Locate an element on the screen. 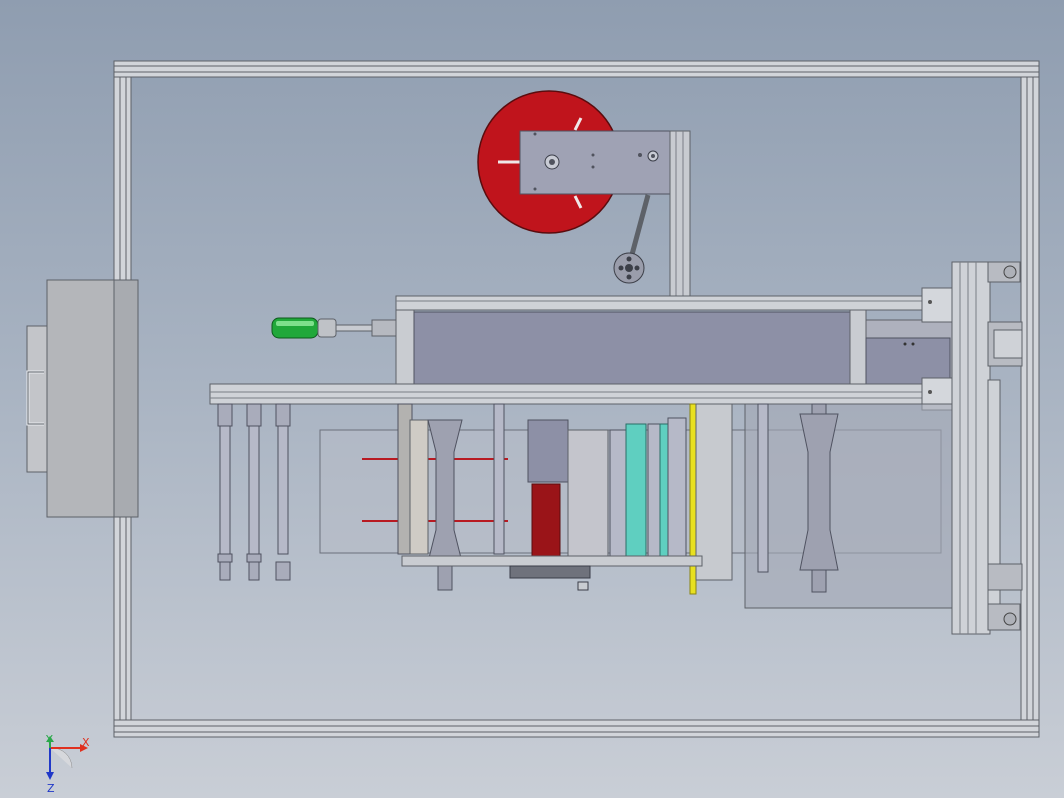 The width and height of the screenshot is (1064, 798). x-axis-label: X is located at coordinates (86, 742).